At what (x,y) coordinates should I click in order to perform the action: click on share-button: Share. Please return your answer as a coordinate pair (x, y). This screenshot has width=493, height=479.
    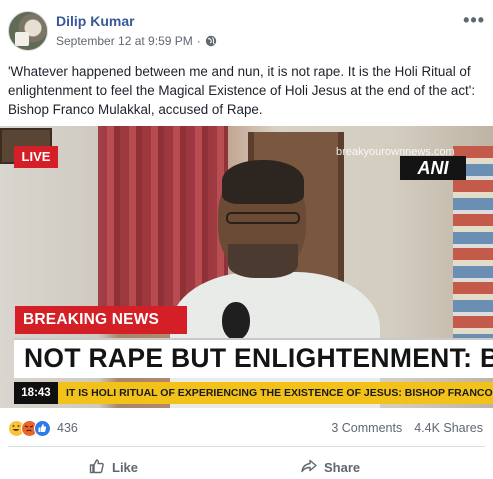
    Looking at the image, I should click on (330, 467).